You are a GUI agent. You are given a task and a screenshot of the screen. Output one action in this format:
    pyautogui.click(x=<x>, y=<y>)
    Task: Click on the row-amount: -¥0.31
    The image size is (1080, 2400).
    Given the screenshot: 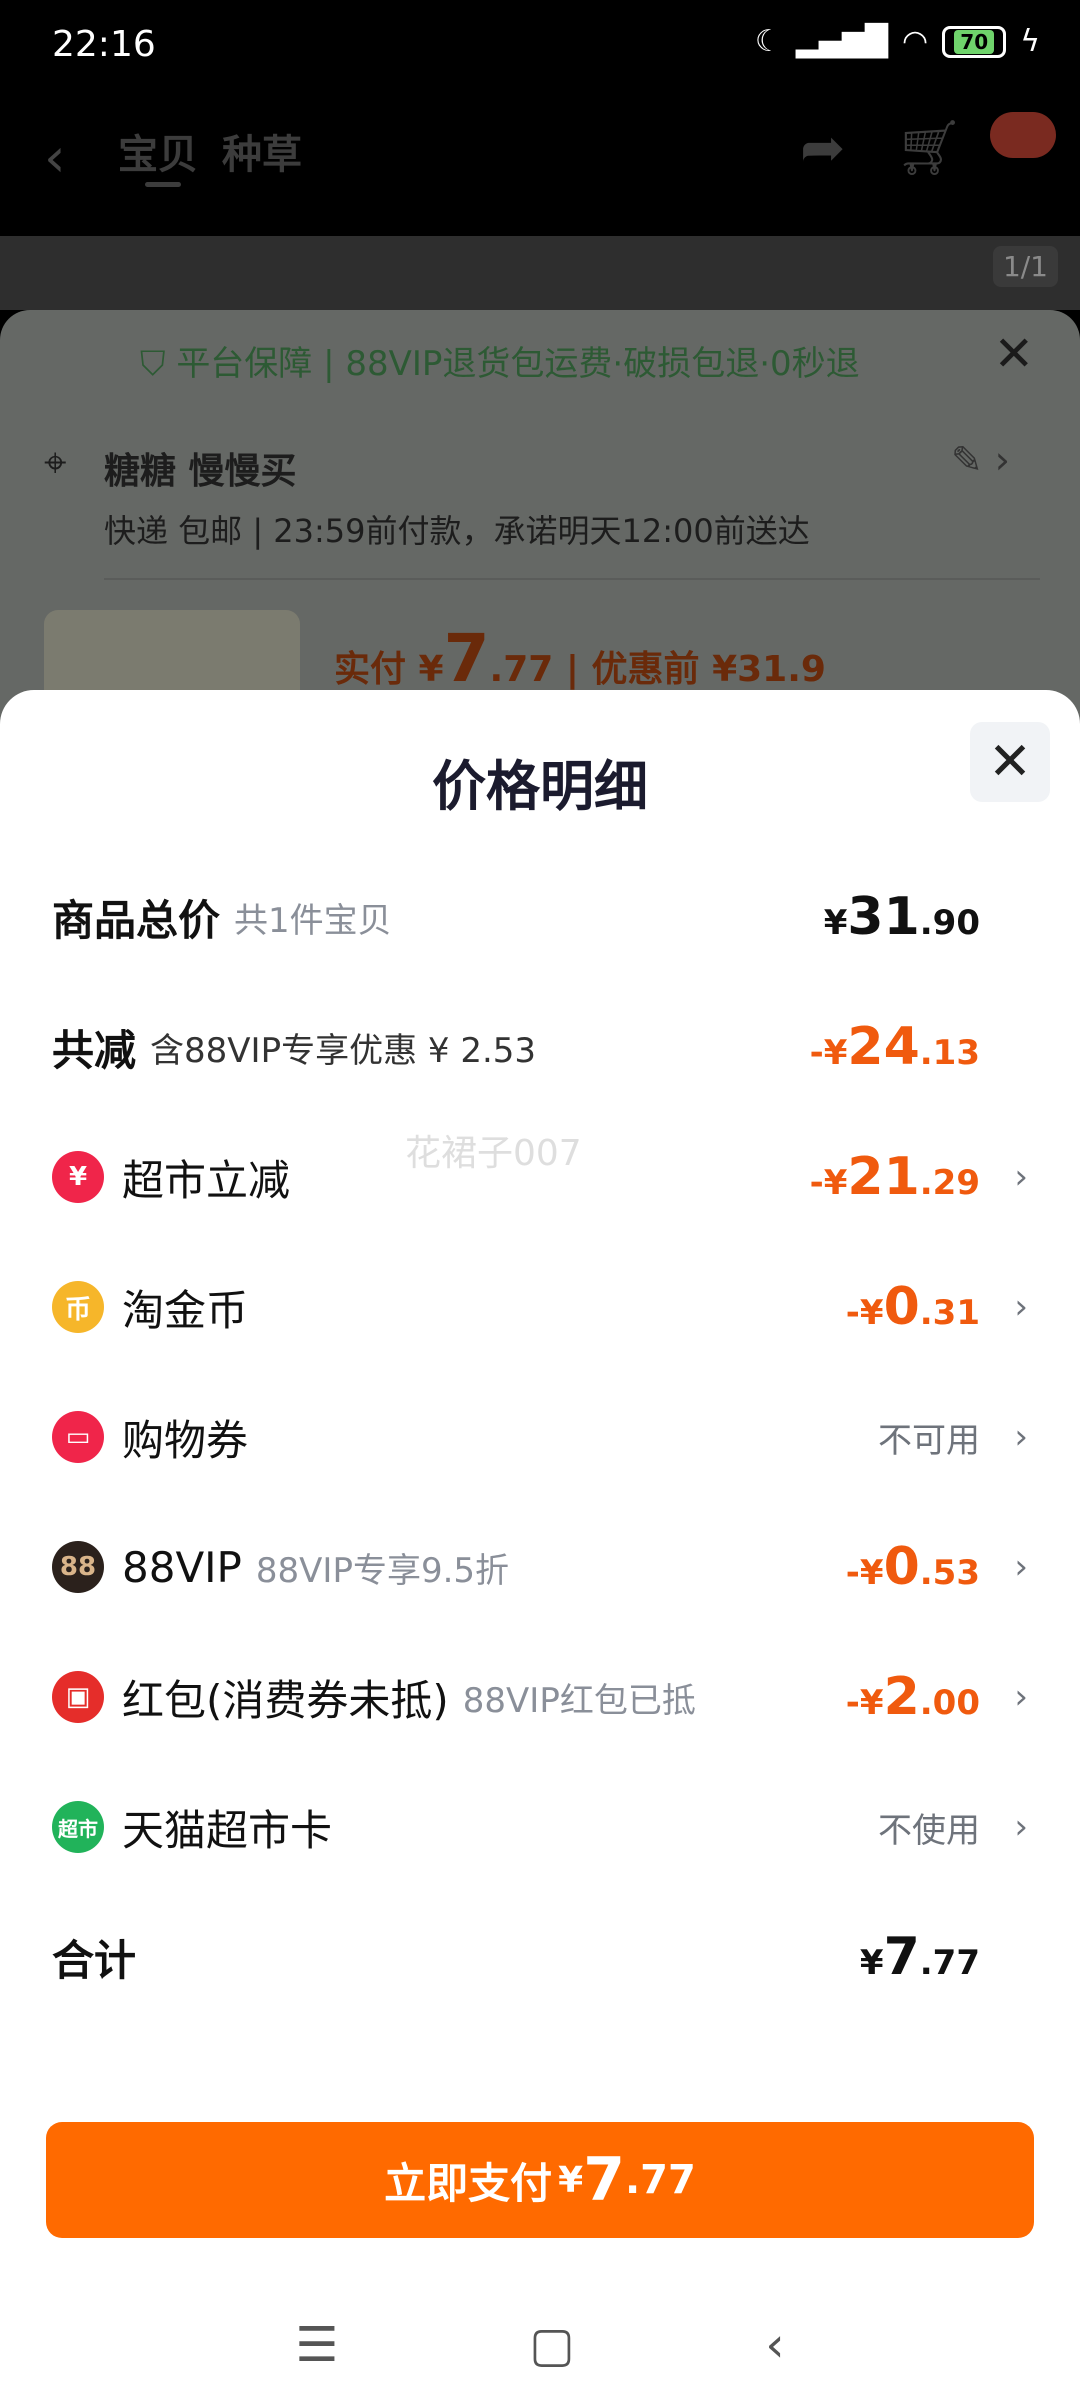 What is the action you would take?
    pyautogui.click(x=913, y=1307)
    